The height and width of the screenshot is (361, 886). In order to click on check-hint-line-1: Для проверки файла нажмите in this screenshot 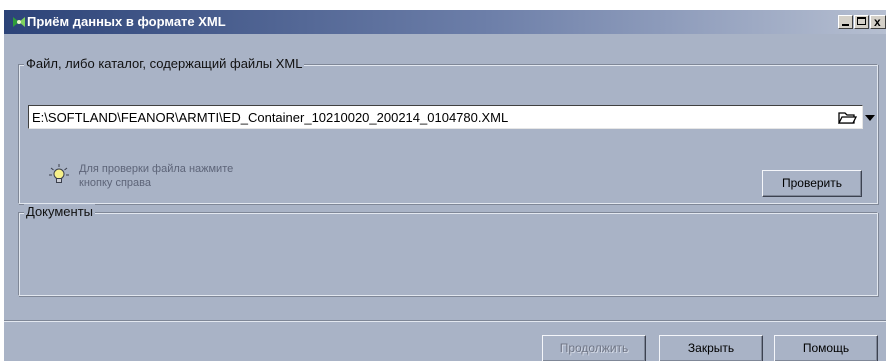, I will do `click(156, 169)`.